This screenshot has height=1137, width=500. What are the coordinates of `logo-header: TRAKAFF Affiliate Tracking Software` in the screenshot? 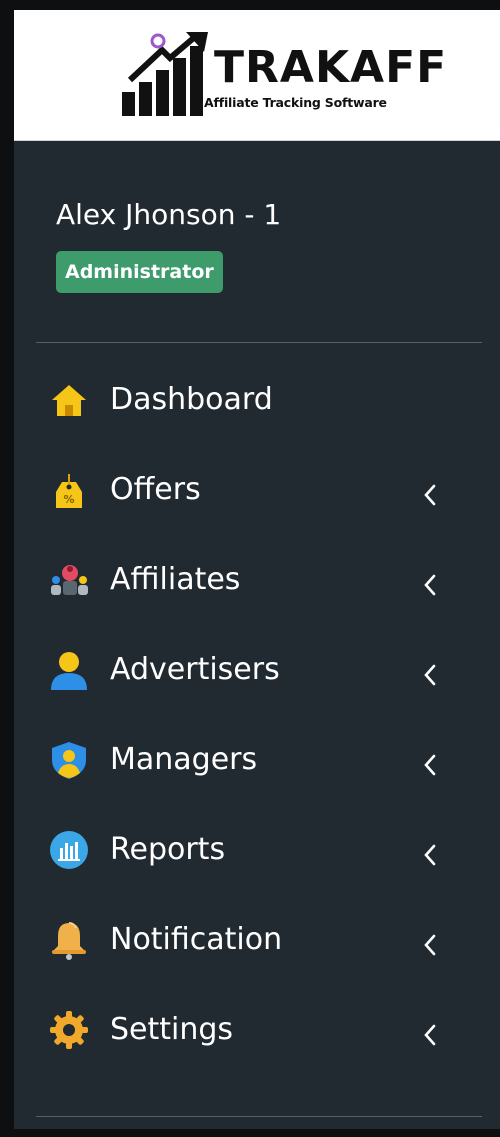 It's located at (257, 75).